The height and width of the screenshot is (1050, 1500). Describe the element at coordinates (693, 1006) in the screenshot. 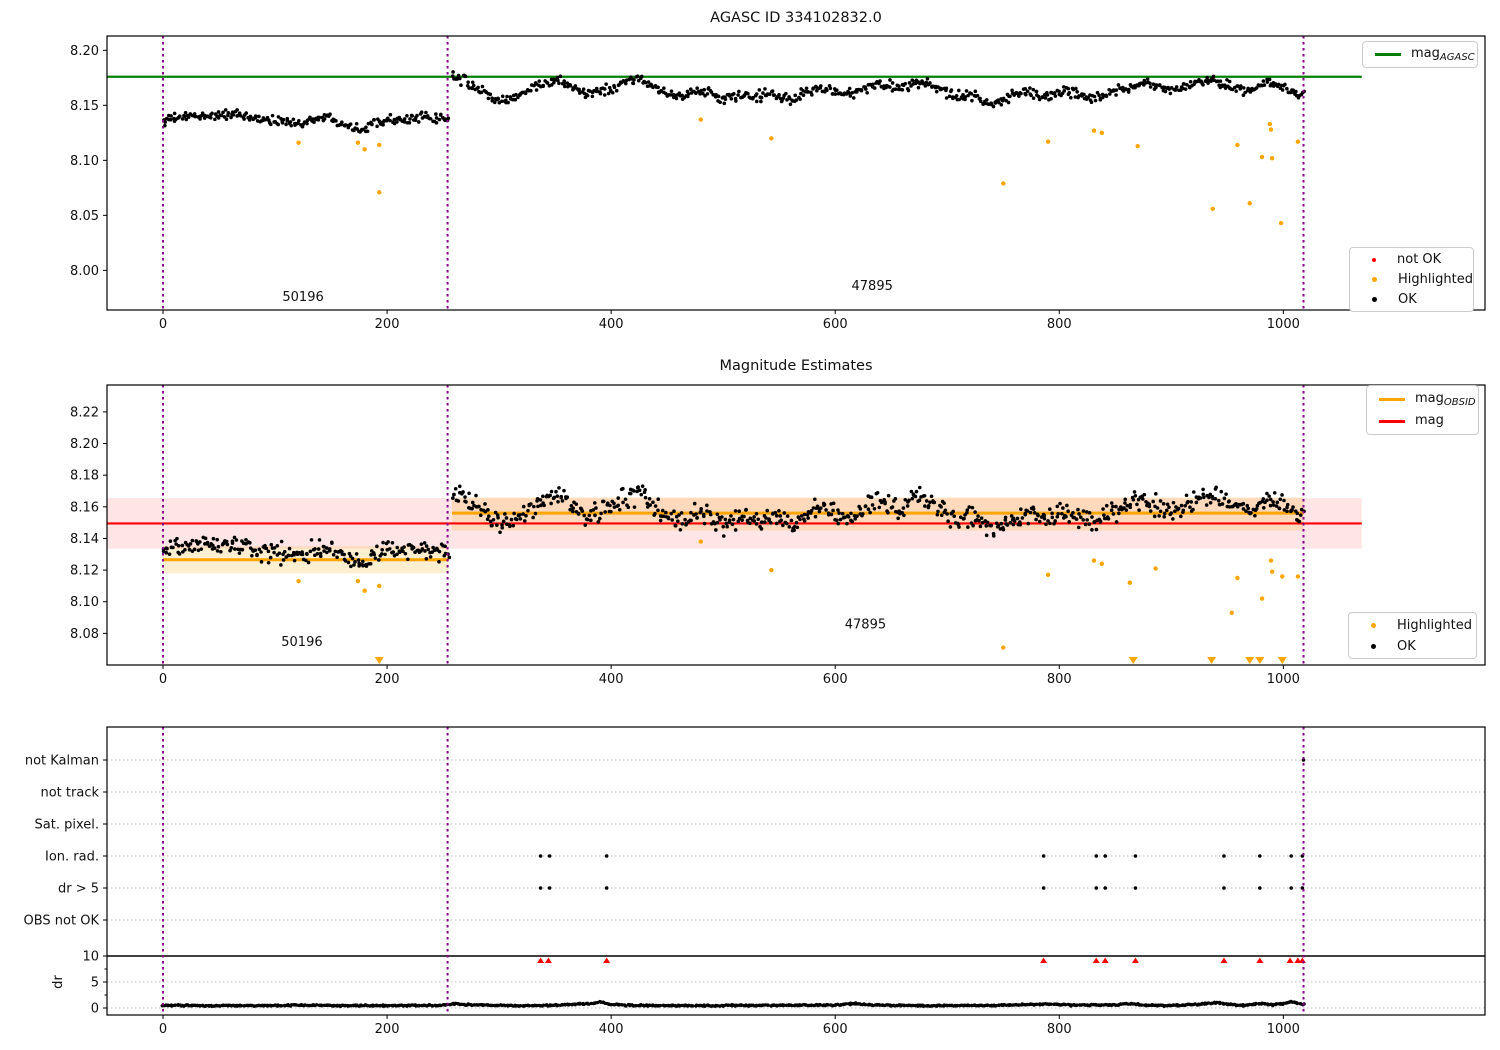

I see `dr-point` at that location.